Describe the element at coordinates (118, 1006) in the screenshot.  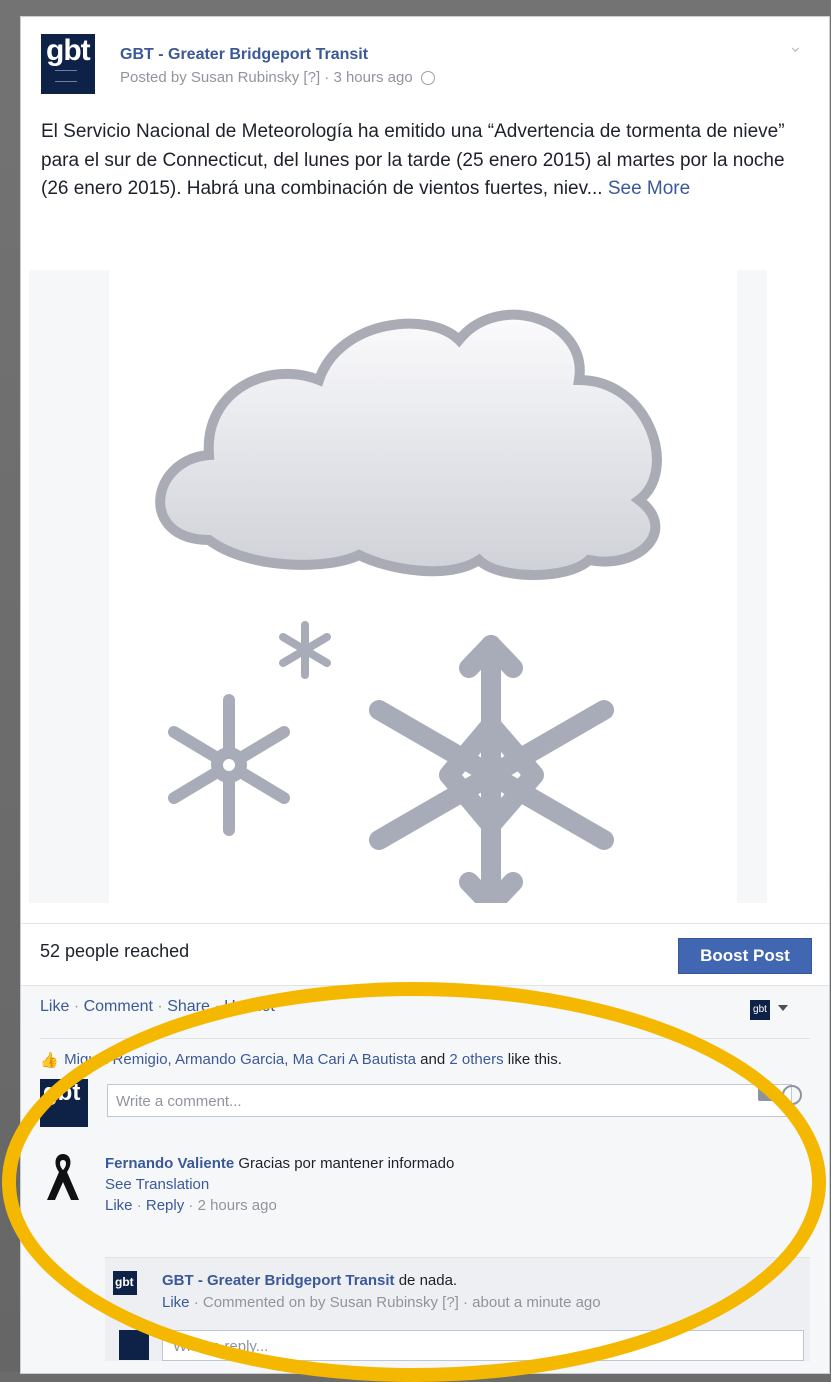
I see `comment-link: Comment` at that location.